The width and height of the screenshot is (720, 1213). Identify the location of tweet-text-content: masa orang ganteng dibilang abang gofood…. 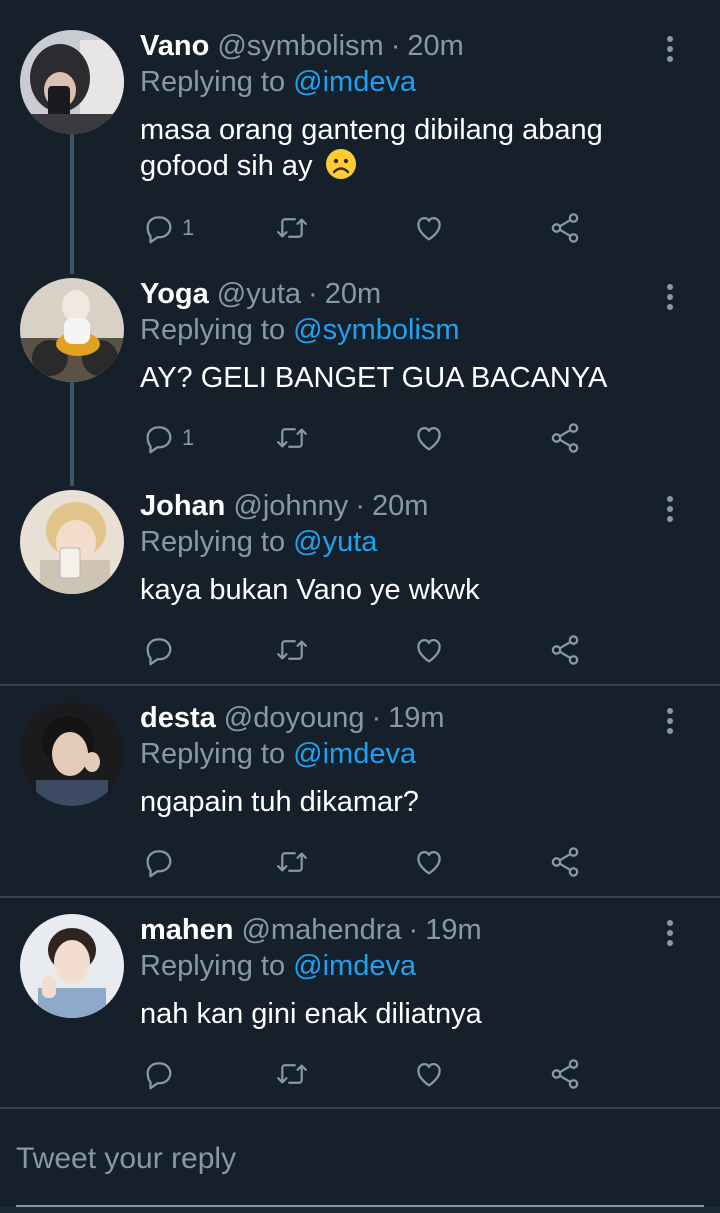
(371, 148).